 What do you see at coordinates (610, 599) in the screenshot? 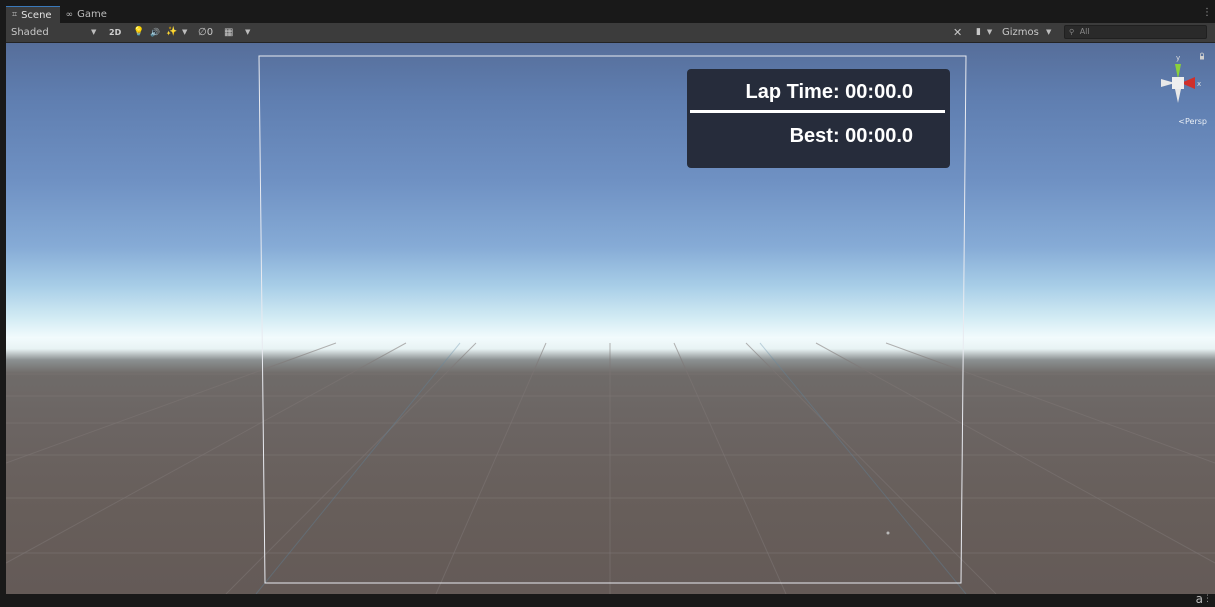
I see `status-bar: a ⋮` at bounding box center [610, 599].